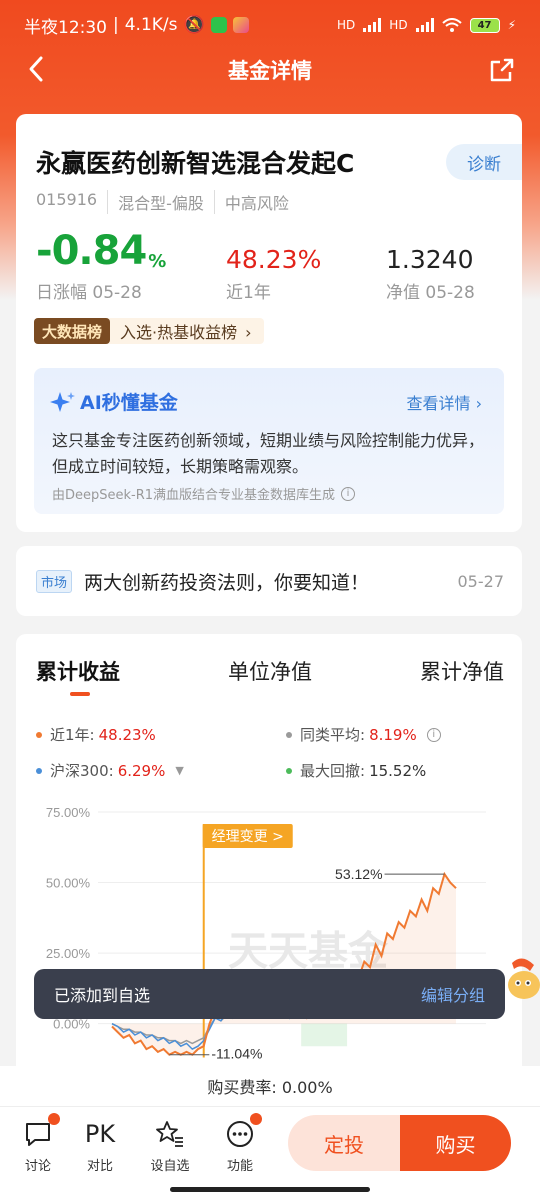 The width and height of the screenshot is (540, 1200). Describe the element at coordinates (430, 259) in the screenshot. I see `nav-value: 1.3240` at that location.